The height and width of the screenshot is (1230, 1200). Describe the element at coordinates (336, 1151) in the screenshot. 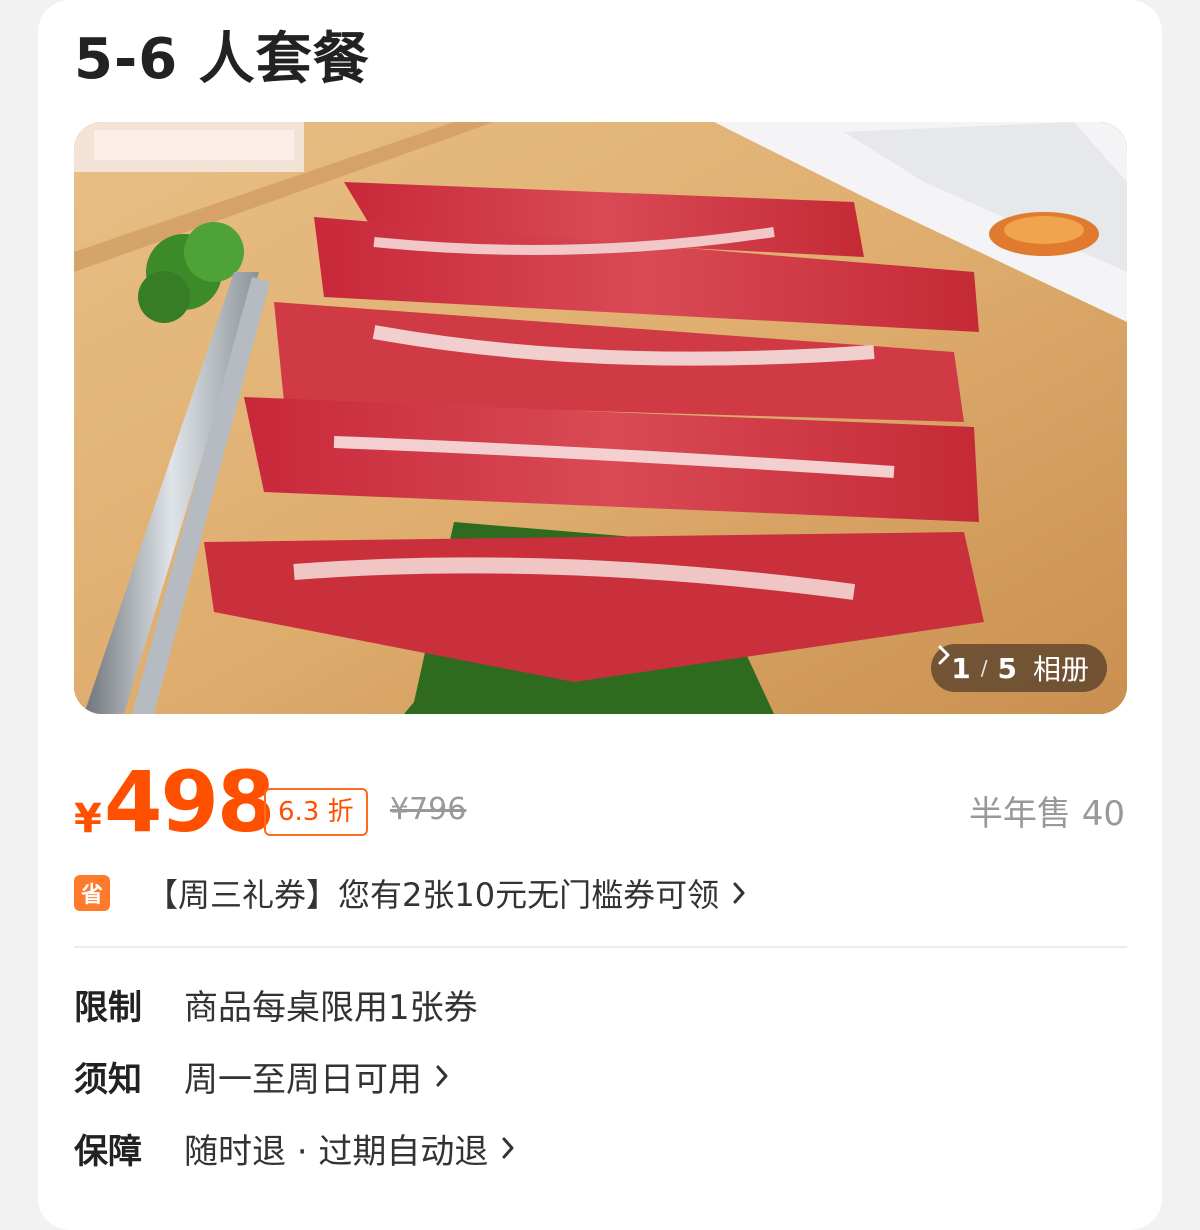

I see `guarantee-value: 随时退 · 过期自动退` at that location.